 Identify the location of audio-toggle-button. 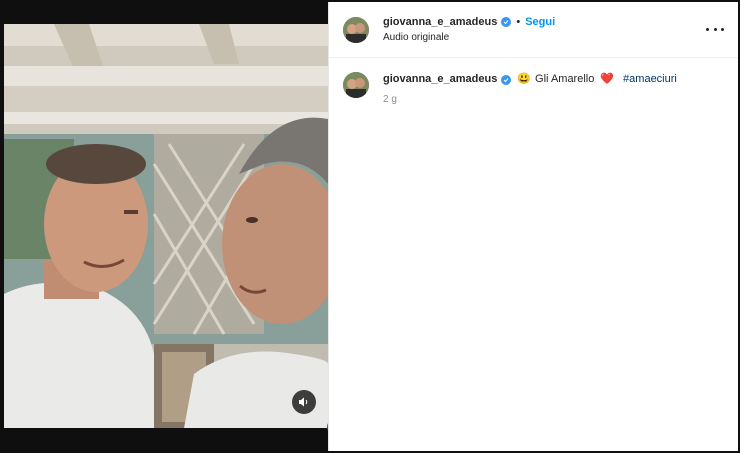
(304, 402).